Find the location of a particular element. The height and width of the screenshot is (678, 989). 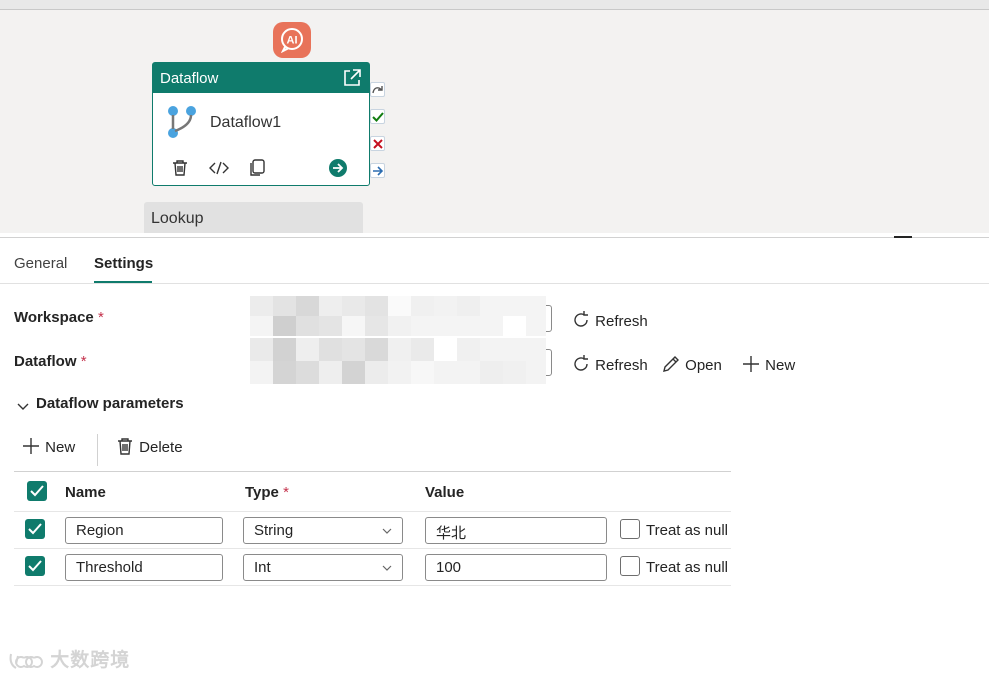

tab-settings: Settings is located at coordinates (123, 263).